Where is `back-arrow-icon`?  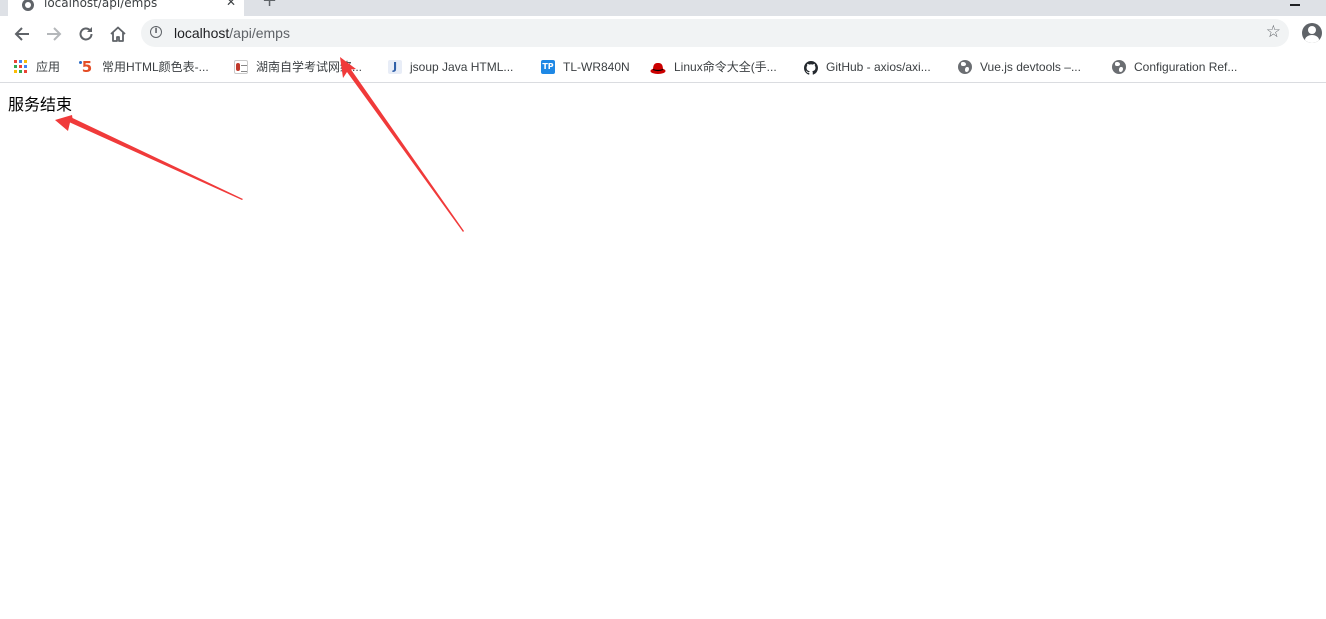
back-arrow-icon is located at coordinates (21, 34).